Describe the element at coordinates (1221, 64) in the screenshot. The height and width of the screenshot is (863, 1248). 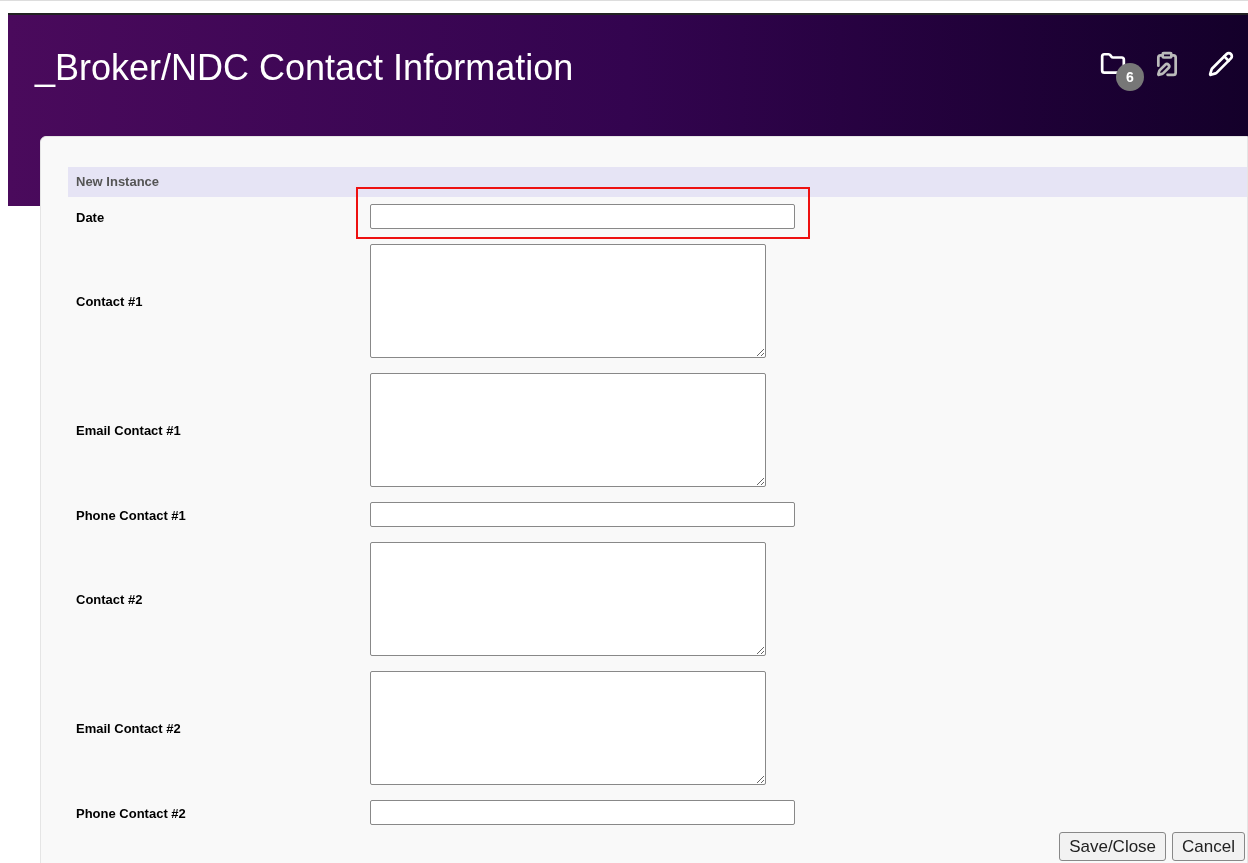
I see `pencil-icon` at that location.